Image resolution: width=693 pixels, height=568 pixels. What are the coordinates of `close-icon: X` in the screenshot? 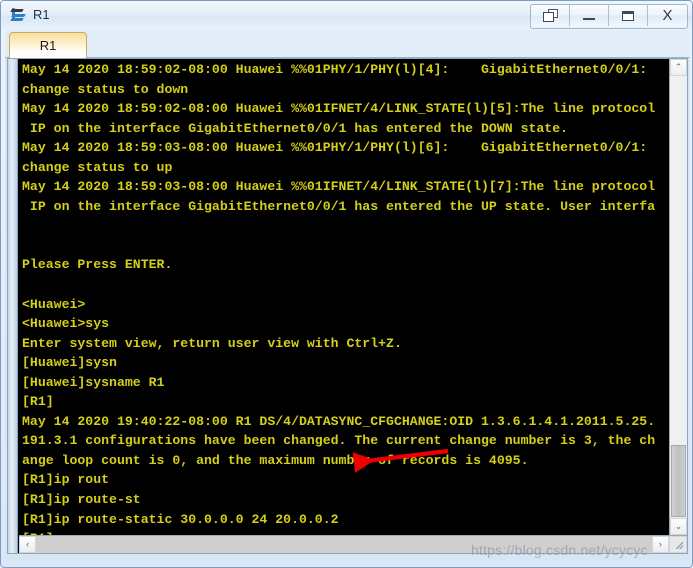 It's located at (667, 15).